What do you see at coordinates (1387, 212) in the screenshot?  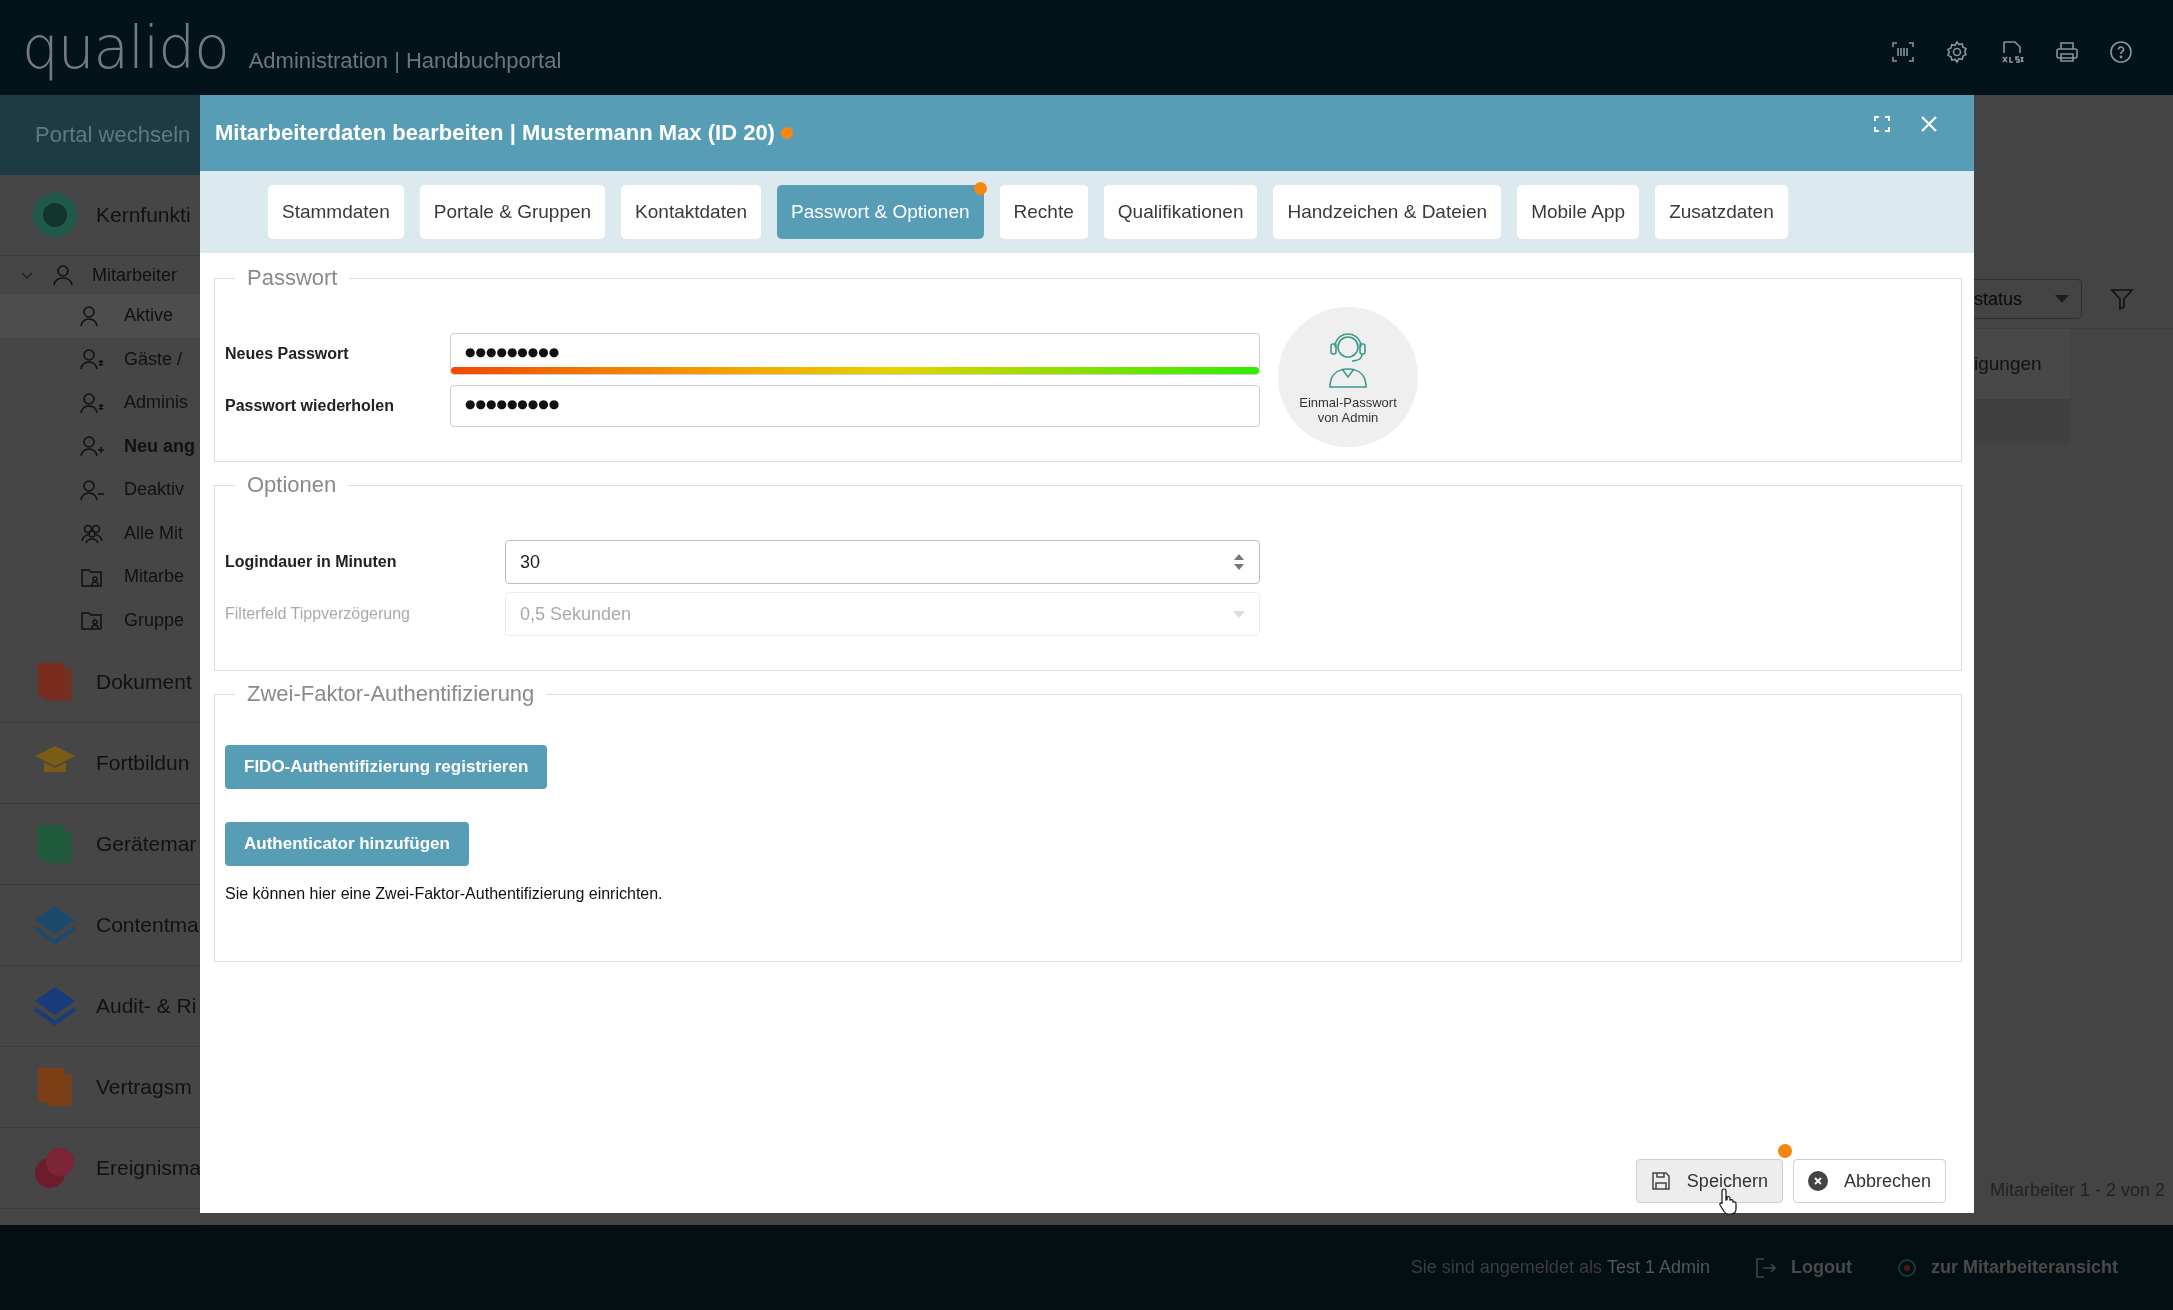 I see `tab: Handzeichen & Dateien` at bounding box center [1387, 212].